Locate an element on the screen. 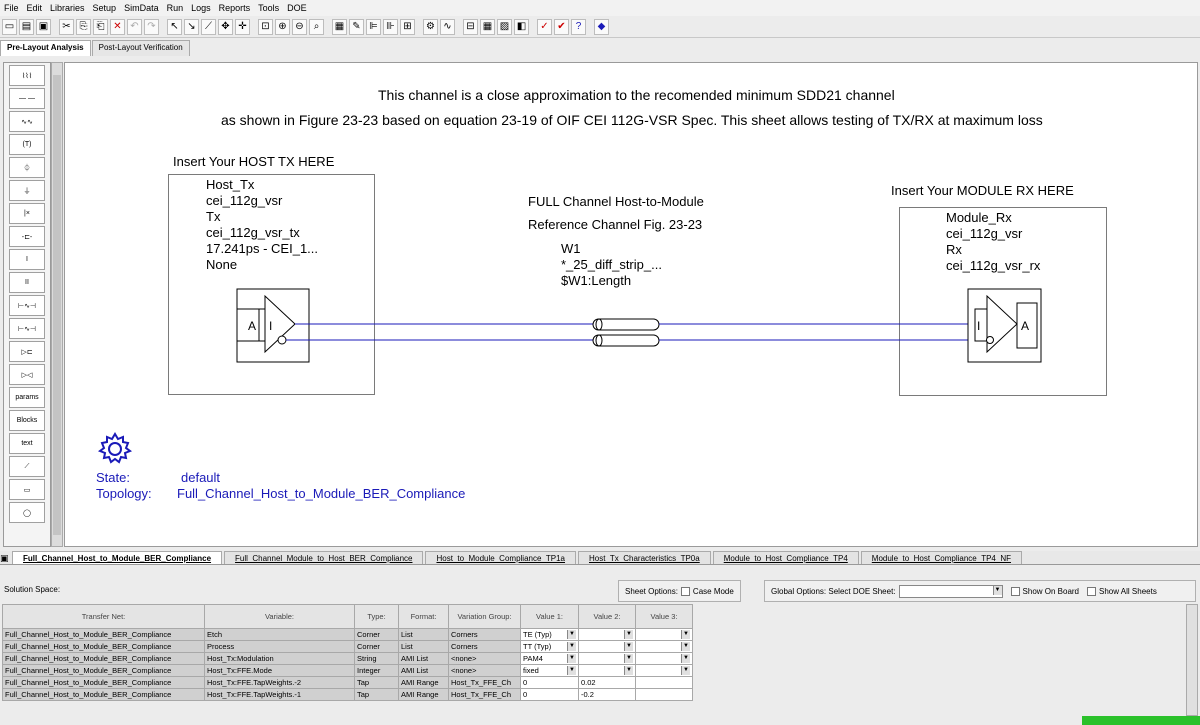  edit-icon: ✎ is located at coordinates (356, 26).